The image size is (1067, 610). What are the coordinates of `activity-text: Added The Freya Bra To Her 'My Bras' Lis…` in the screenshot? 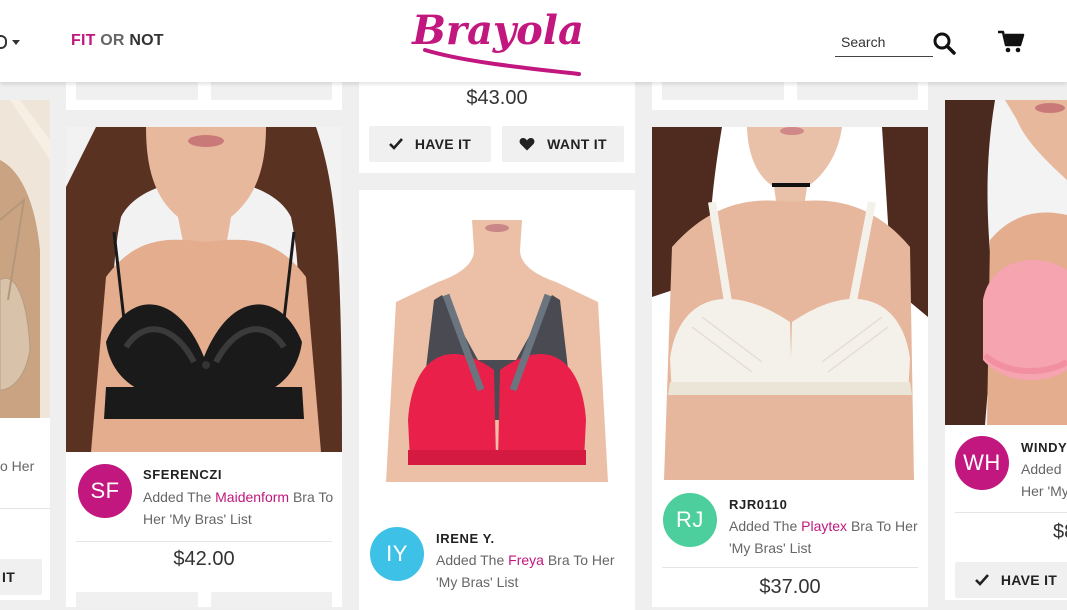 It's located at (535, 571).